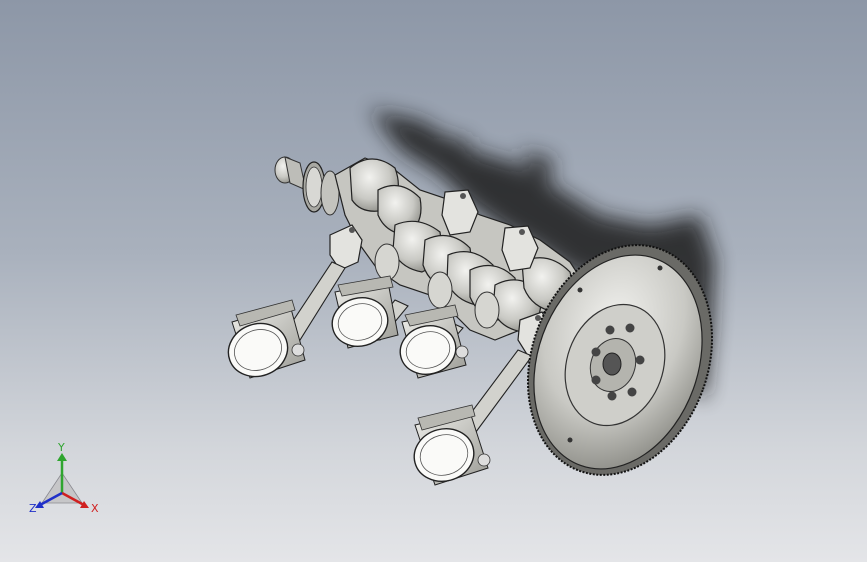 The image size is (867, 562). Describe the element at coordinates (307, 186) in the screenshot. I see `crankshaft-snout` at that location.